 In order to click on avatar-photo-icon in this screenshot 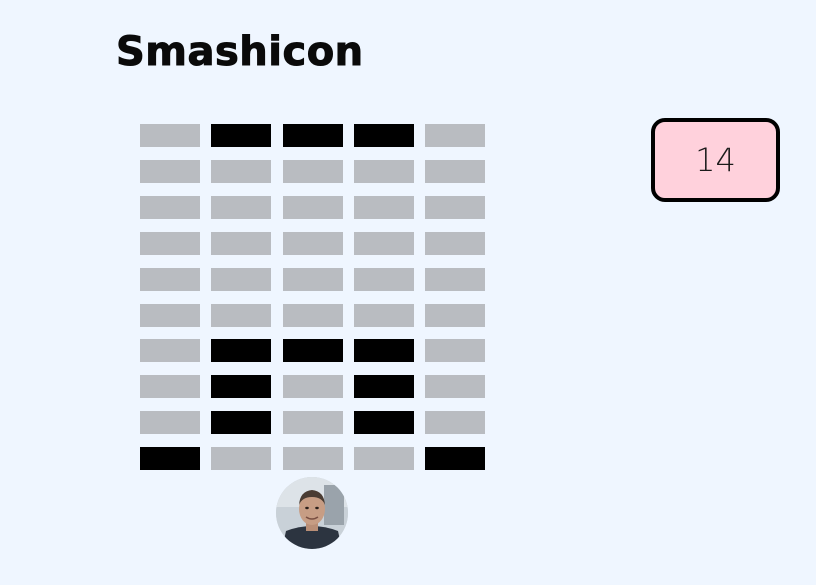, I will do `click(312, 513)`.